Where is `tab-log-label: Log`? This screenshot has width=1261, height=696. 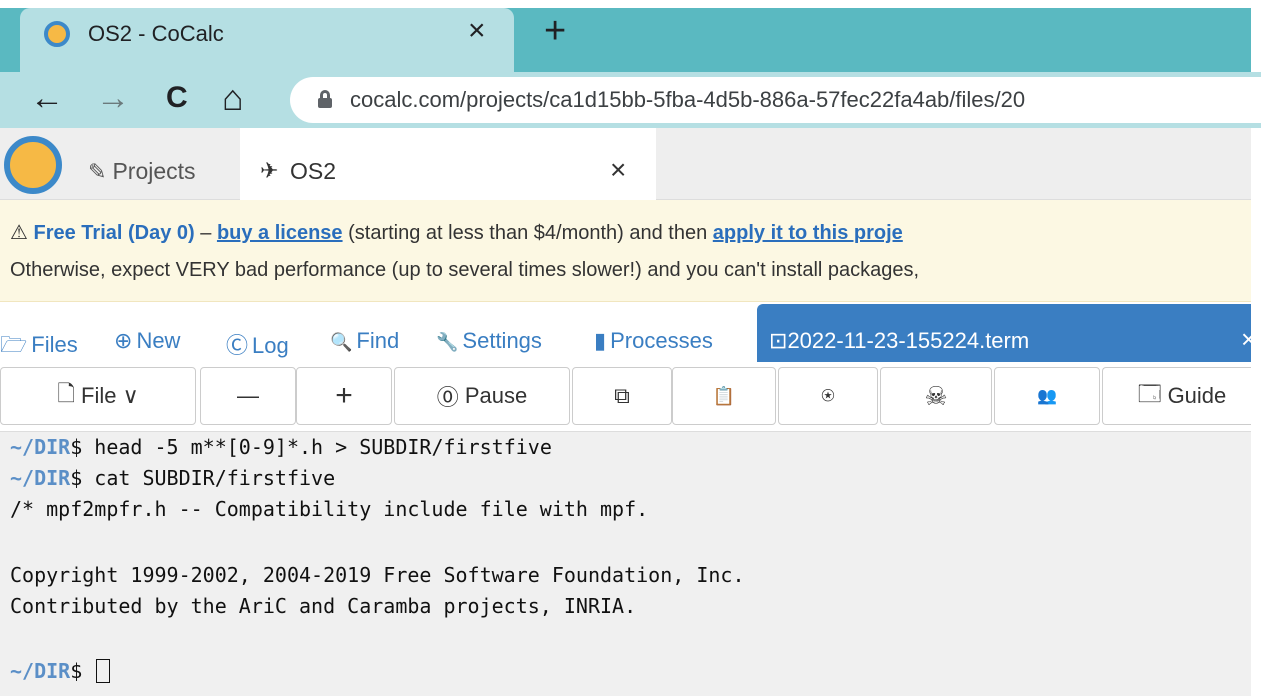
tab-log-label: Log is located at coordinates (270, 345).